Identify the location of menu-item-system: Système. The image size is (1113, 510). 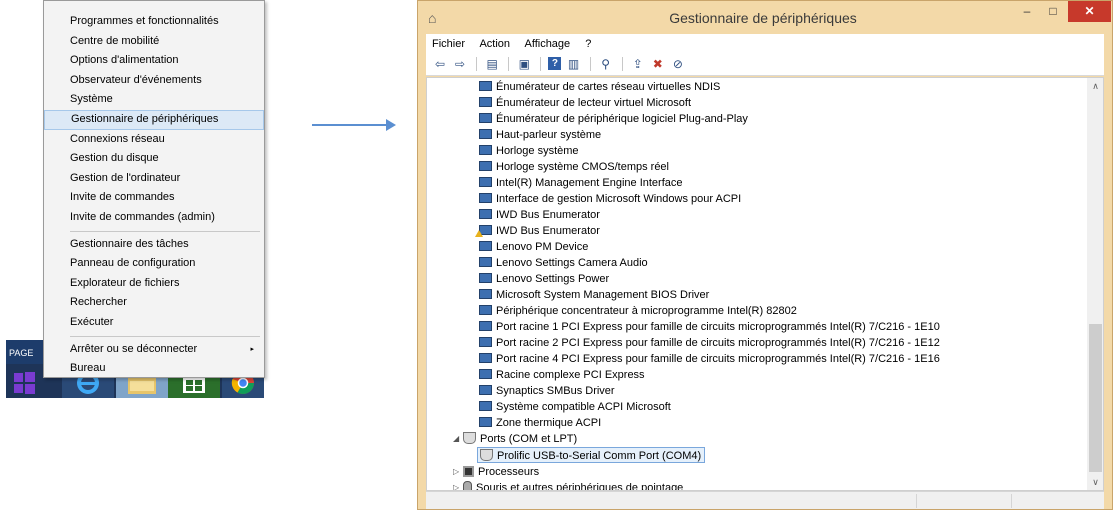
(154, 100).